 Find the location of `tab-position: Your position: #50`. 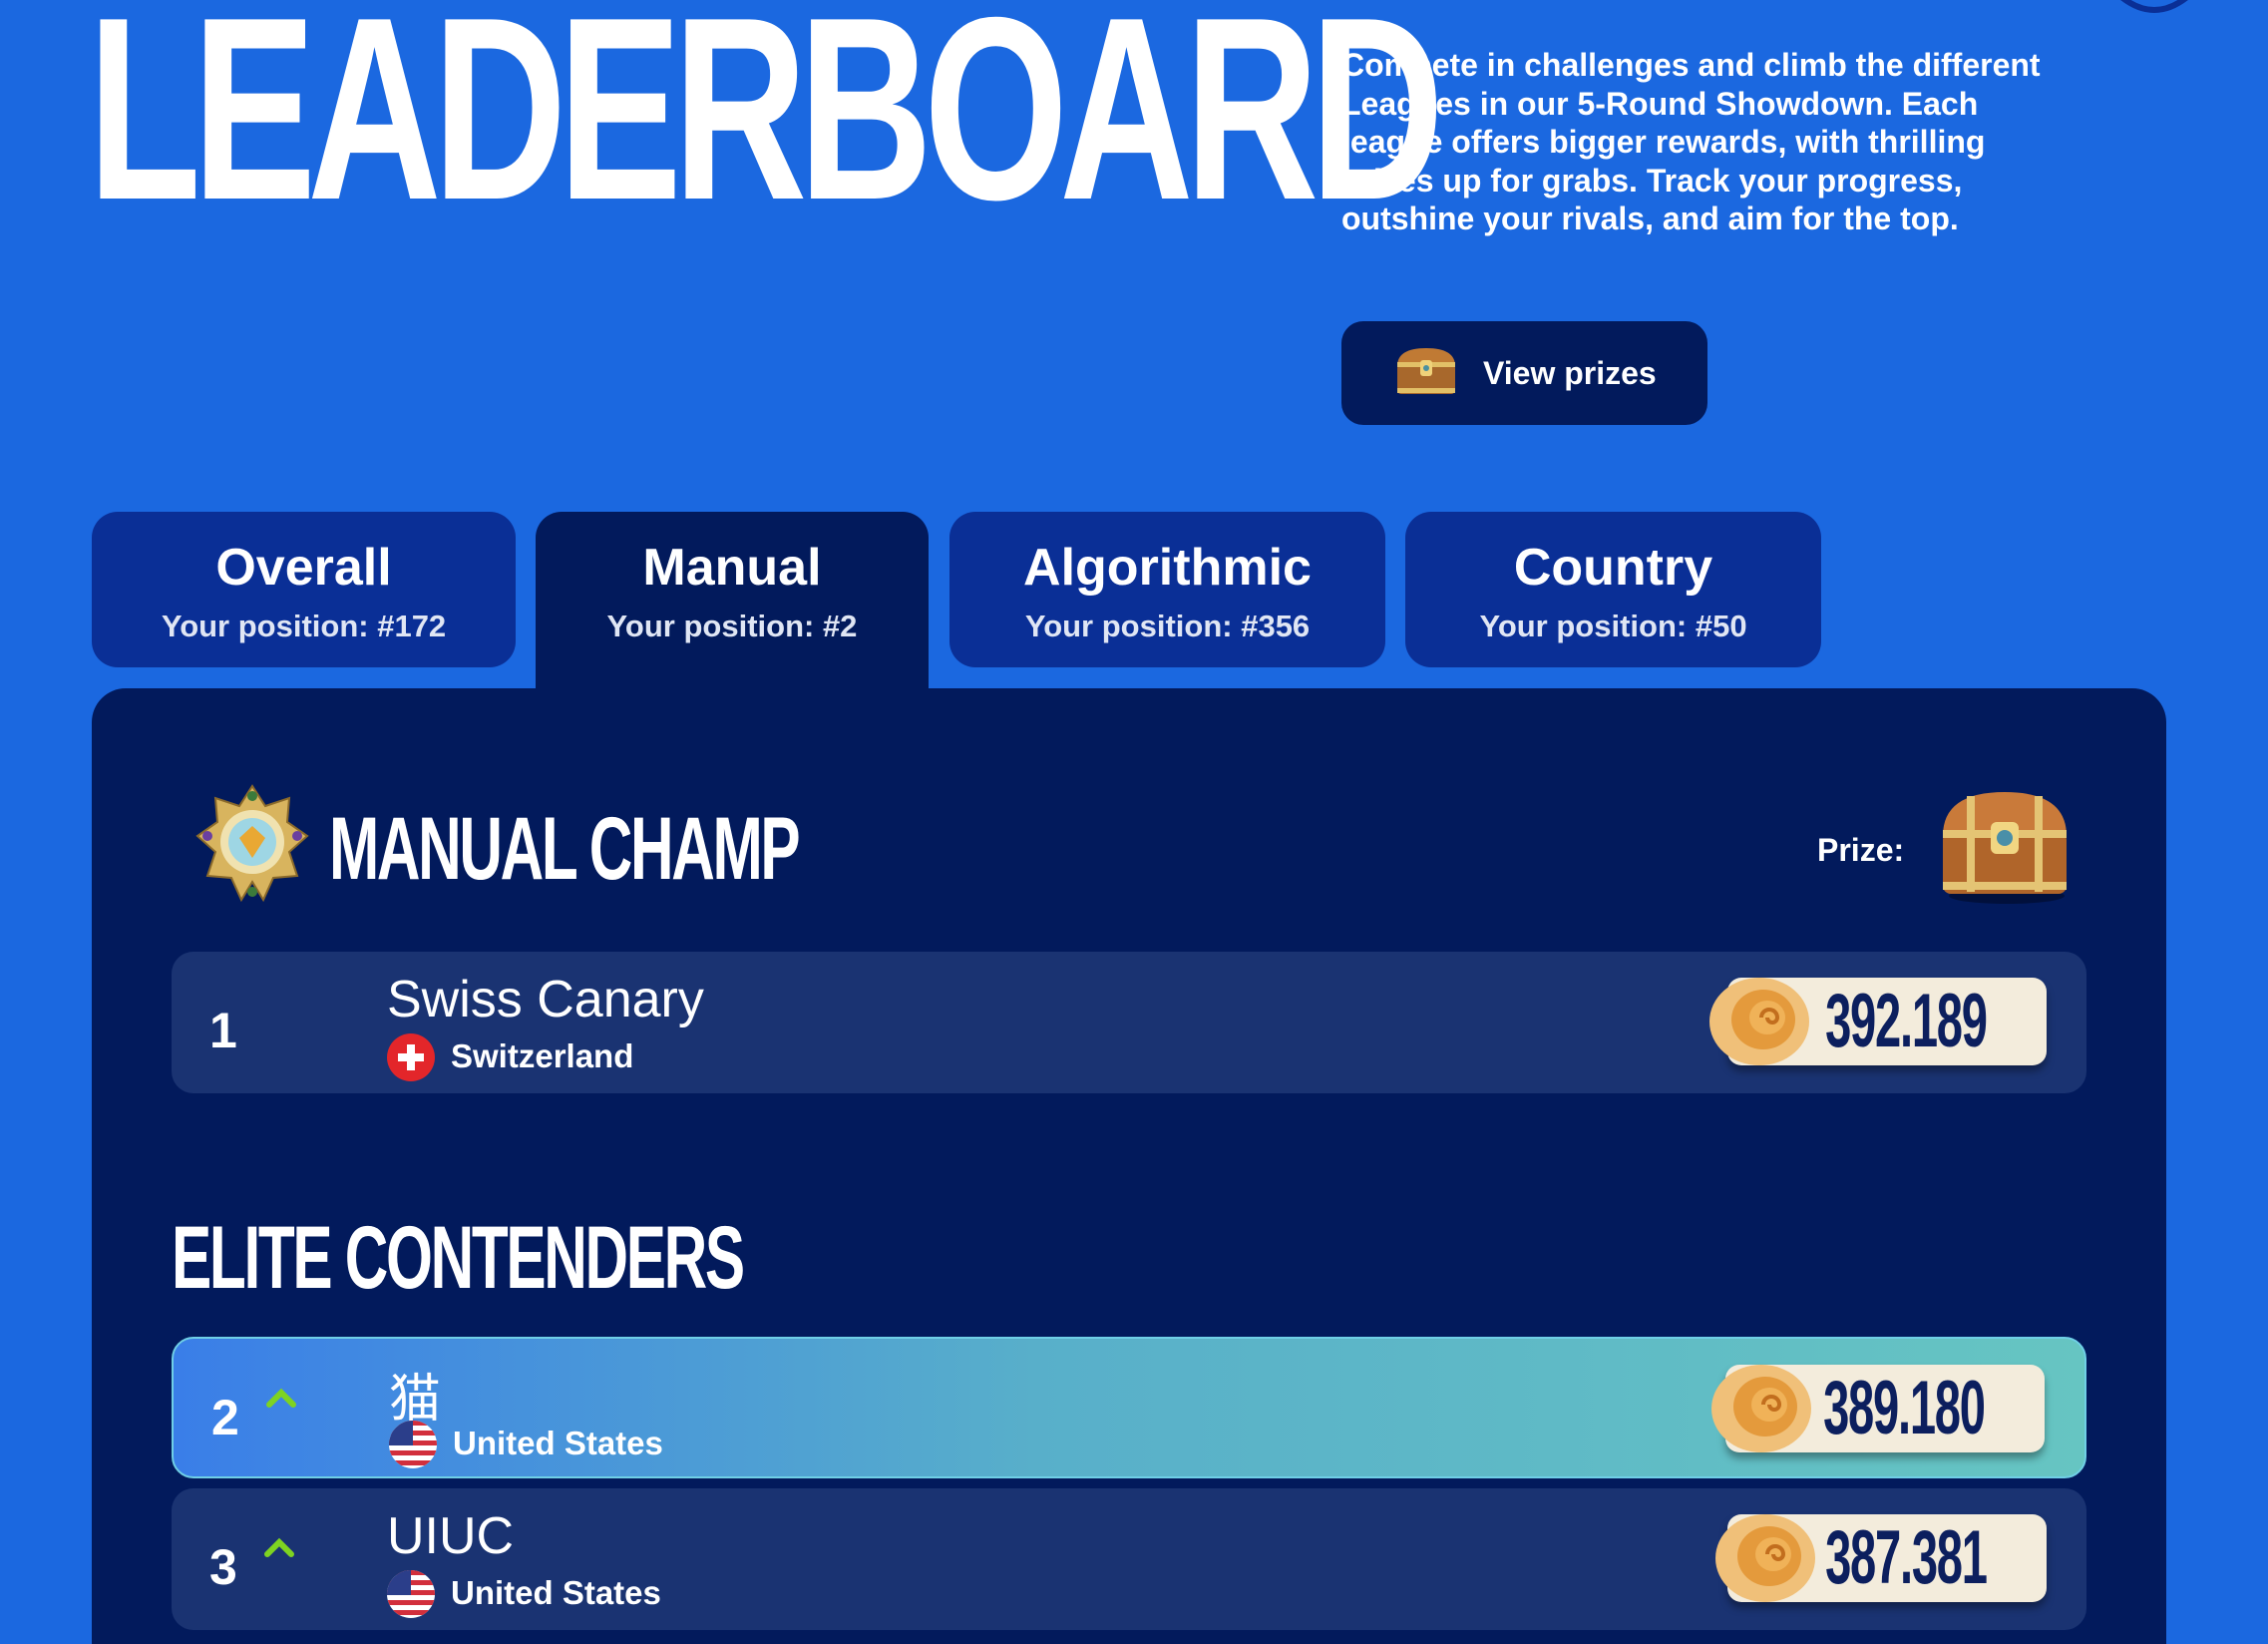

tab-position: Your position: #50 is located at coordinates (1613, 627).